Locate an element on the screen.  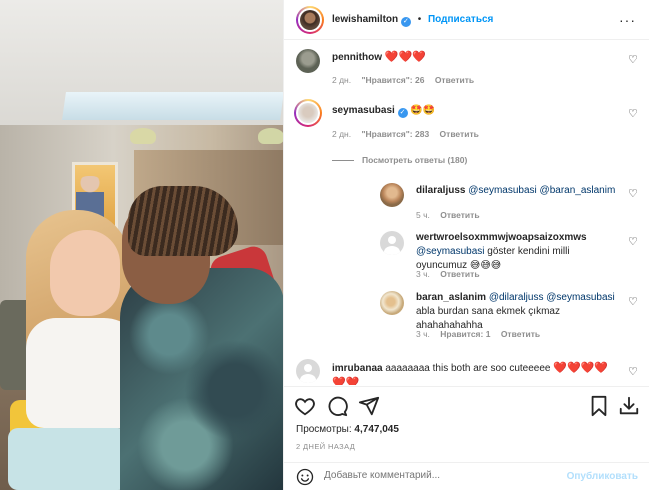
comment-body: pennithow ❤️❤️❤️ is located at coordinates (379, 57).